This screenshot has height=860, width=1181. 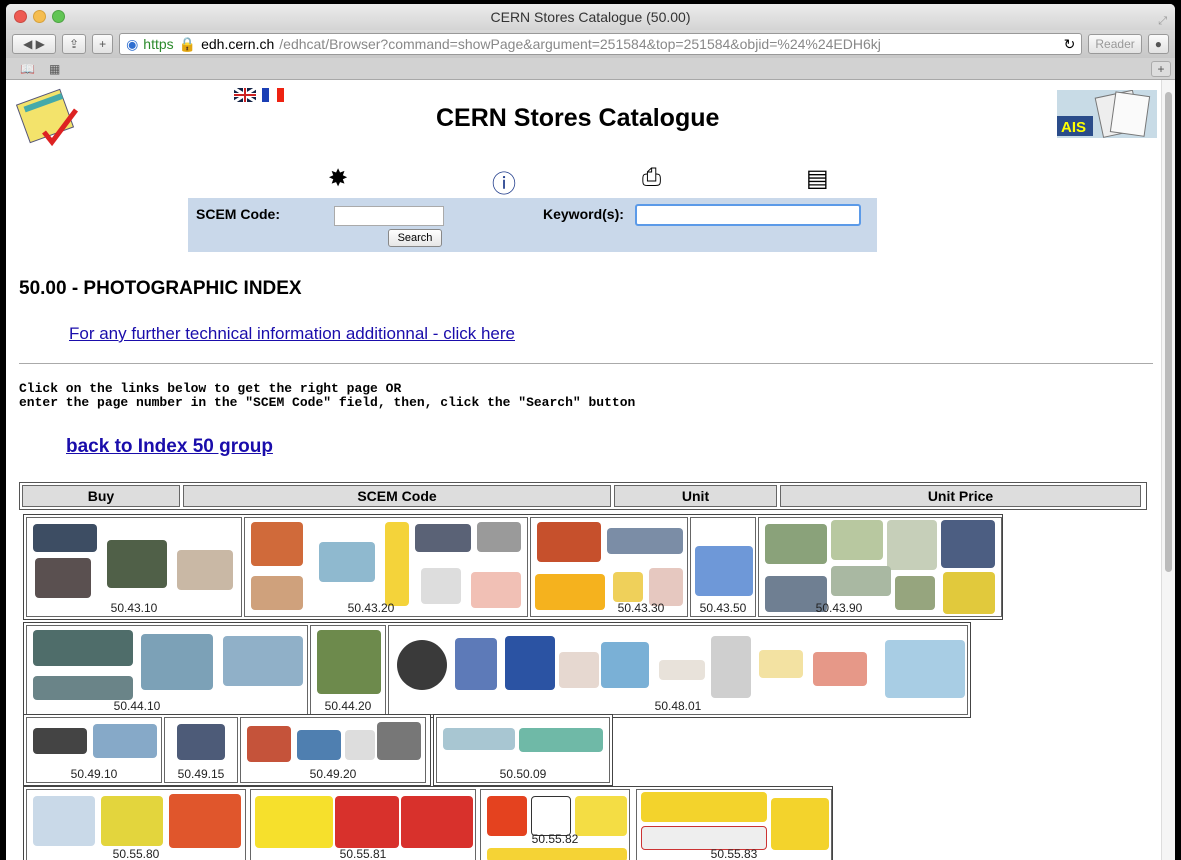 I want to click on column-scem-code: SCEM Code, so click(x=397, y=496).